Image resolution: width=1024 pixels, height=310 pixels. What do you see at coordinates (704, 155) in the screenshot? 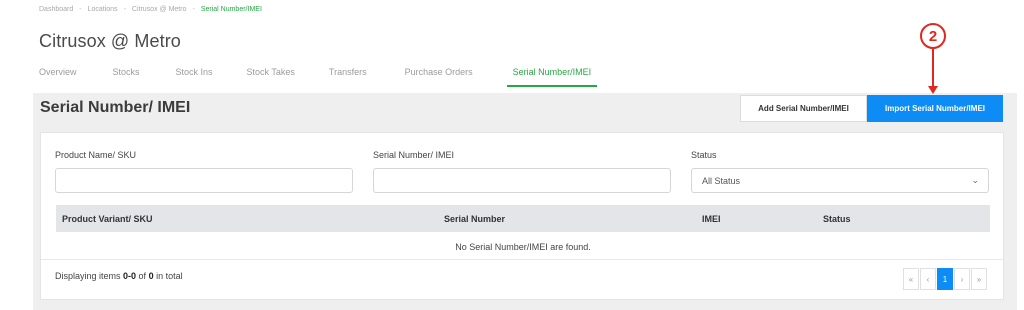
I see `status-filter-label: Status` at bounding box center [704, 155].